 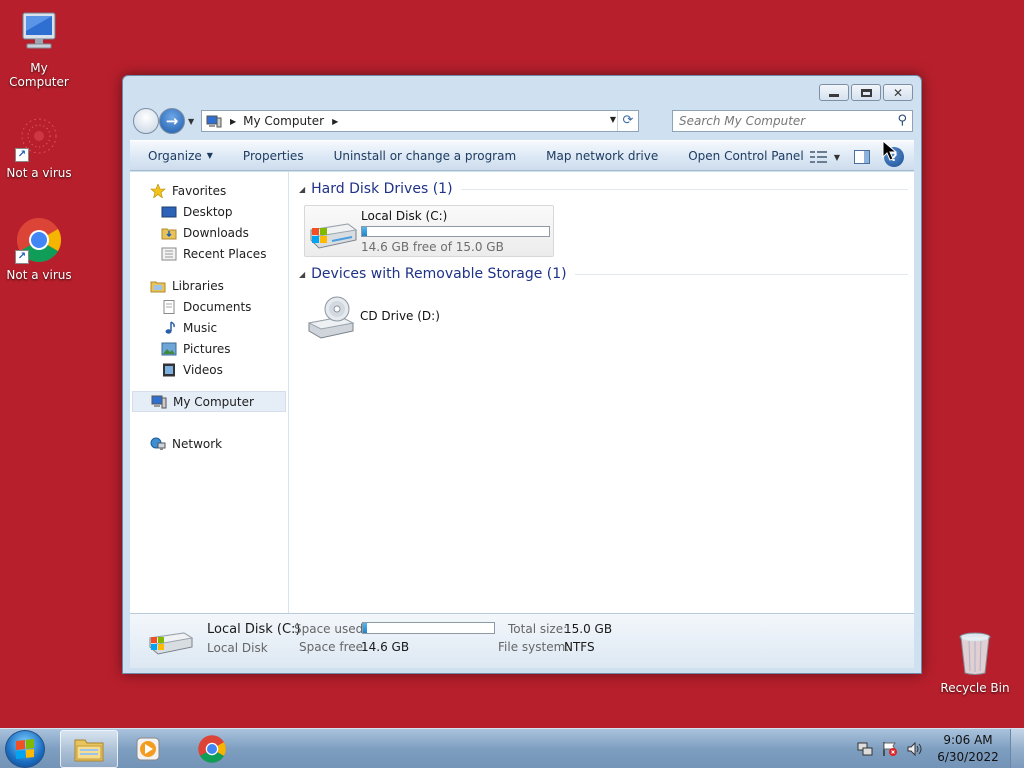 What do you see at coordinates (209, 232) in the screenshot?
I see `nav-downloads: Downloads` at bounding box center [209, 232].